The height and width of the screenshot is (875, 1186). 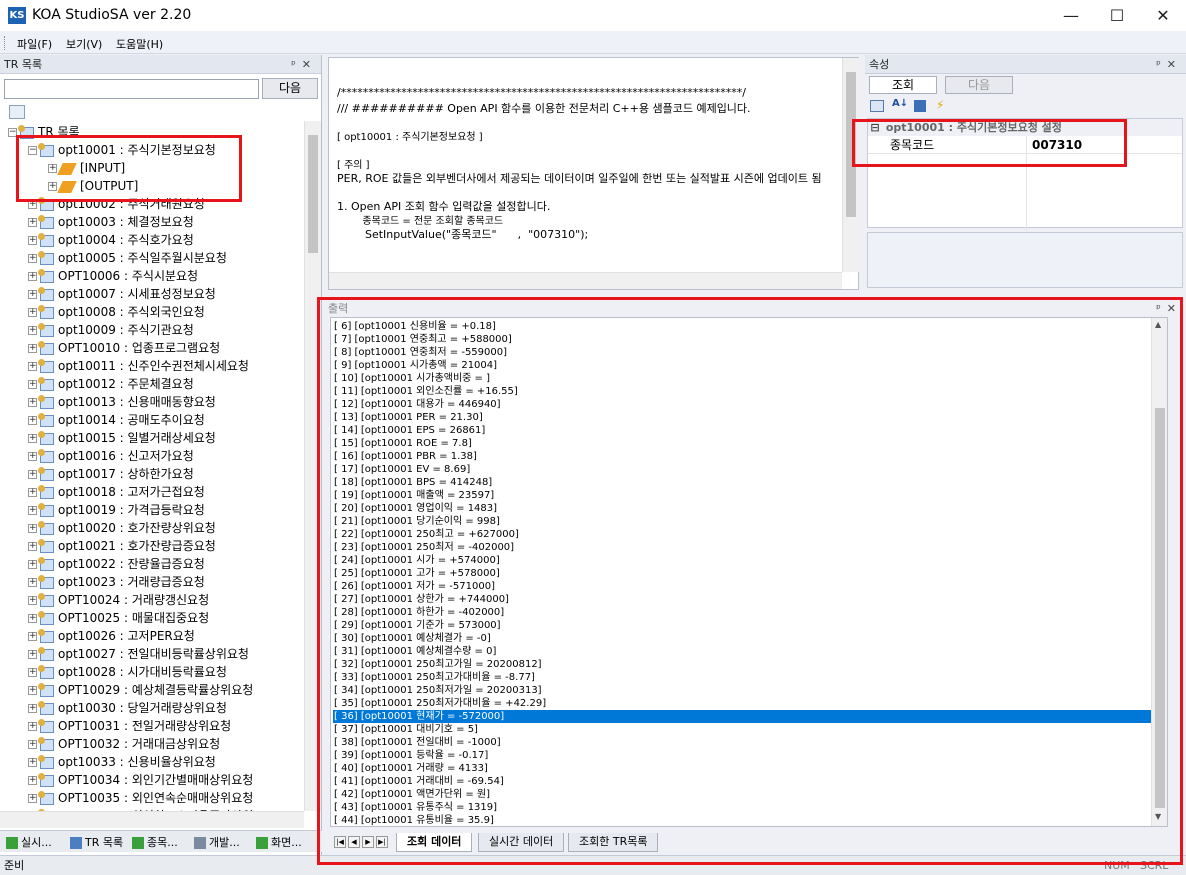 What do you see at coordinates (111, 384) in the screenshot?
I see `tree-item: + opt10012 : 주문체결요청` at bounding box center [111, 384].